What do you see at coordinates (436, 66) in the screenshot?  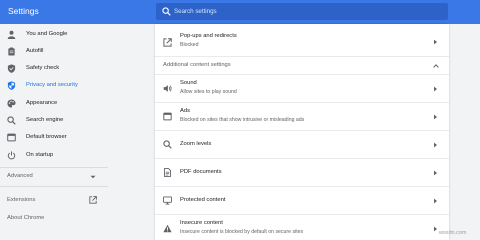 I see `chevron-up-icon` at bounding box center [436, 66].